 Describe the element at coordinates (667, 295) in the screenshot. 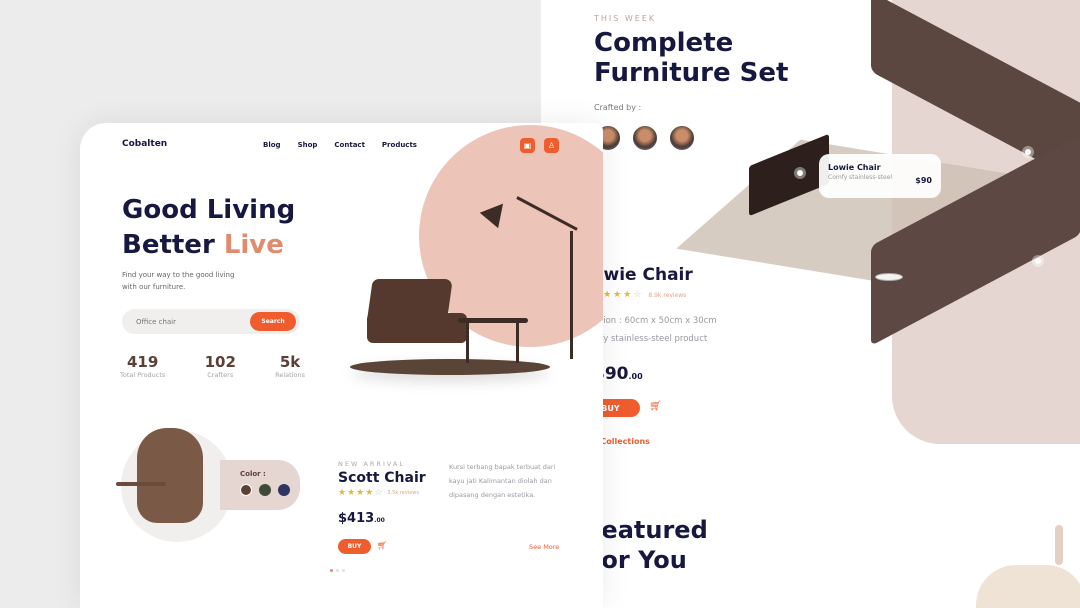

I see `reviews-count: 8.9k reviews` at that location.